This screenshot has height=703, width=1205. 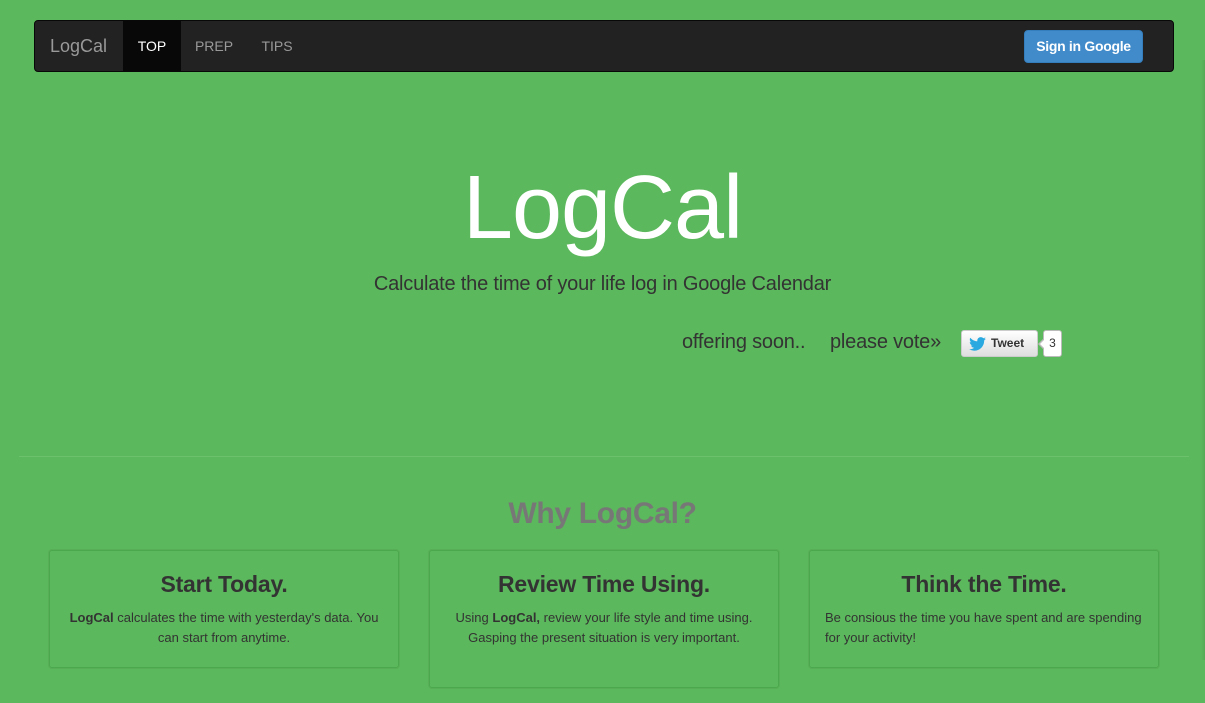 I want to click on why-heading: Why LogCal?, so click(x=602, y=513).